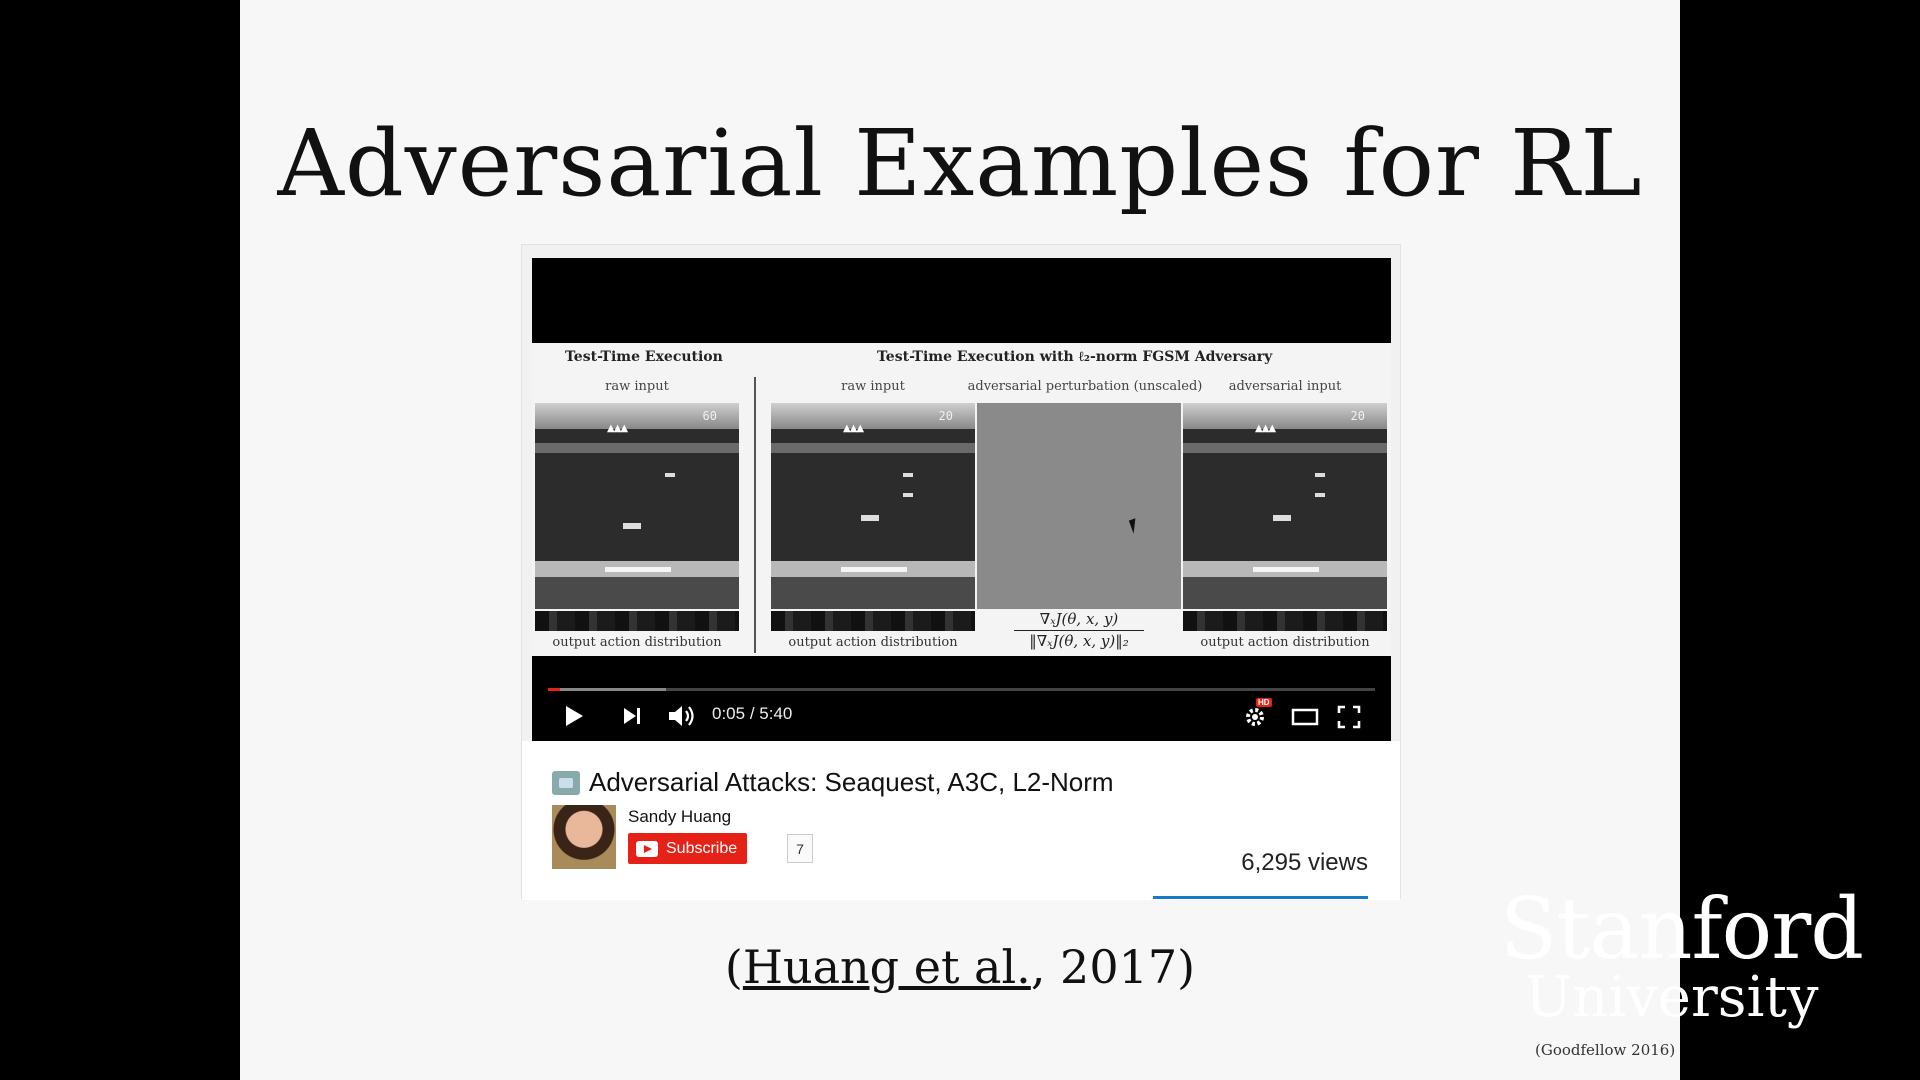 The image size is (1920, 1080). What do you see at coordinates (1079, 620) in the screenshot?
I see `formula-numerator: ∇ₓJ(θ, x, y)` at bounding box center [1079, 620].